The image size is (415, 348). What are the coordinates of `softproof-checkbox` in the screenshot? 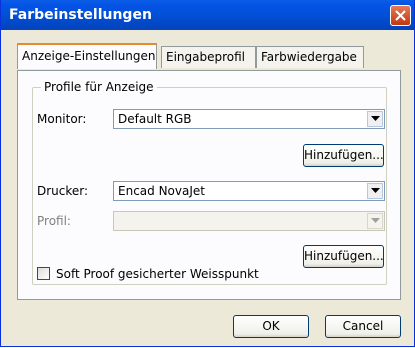 It's located at (43, 273).